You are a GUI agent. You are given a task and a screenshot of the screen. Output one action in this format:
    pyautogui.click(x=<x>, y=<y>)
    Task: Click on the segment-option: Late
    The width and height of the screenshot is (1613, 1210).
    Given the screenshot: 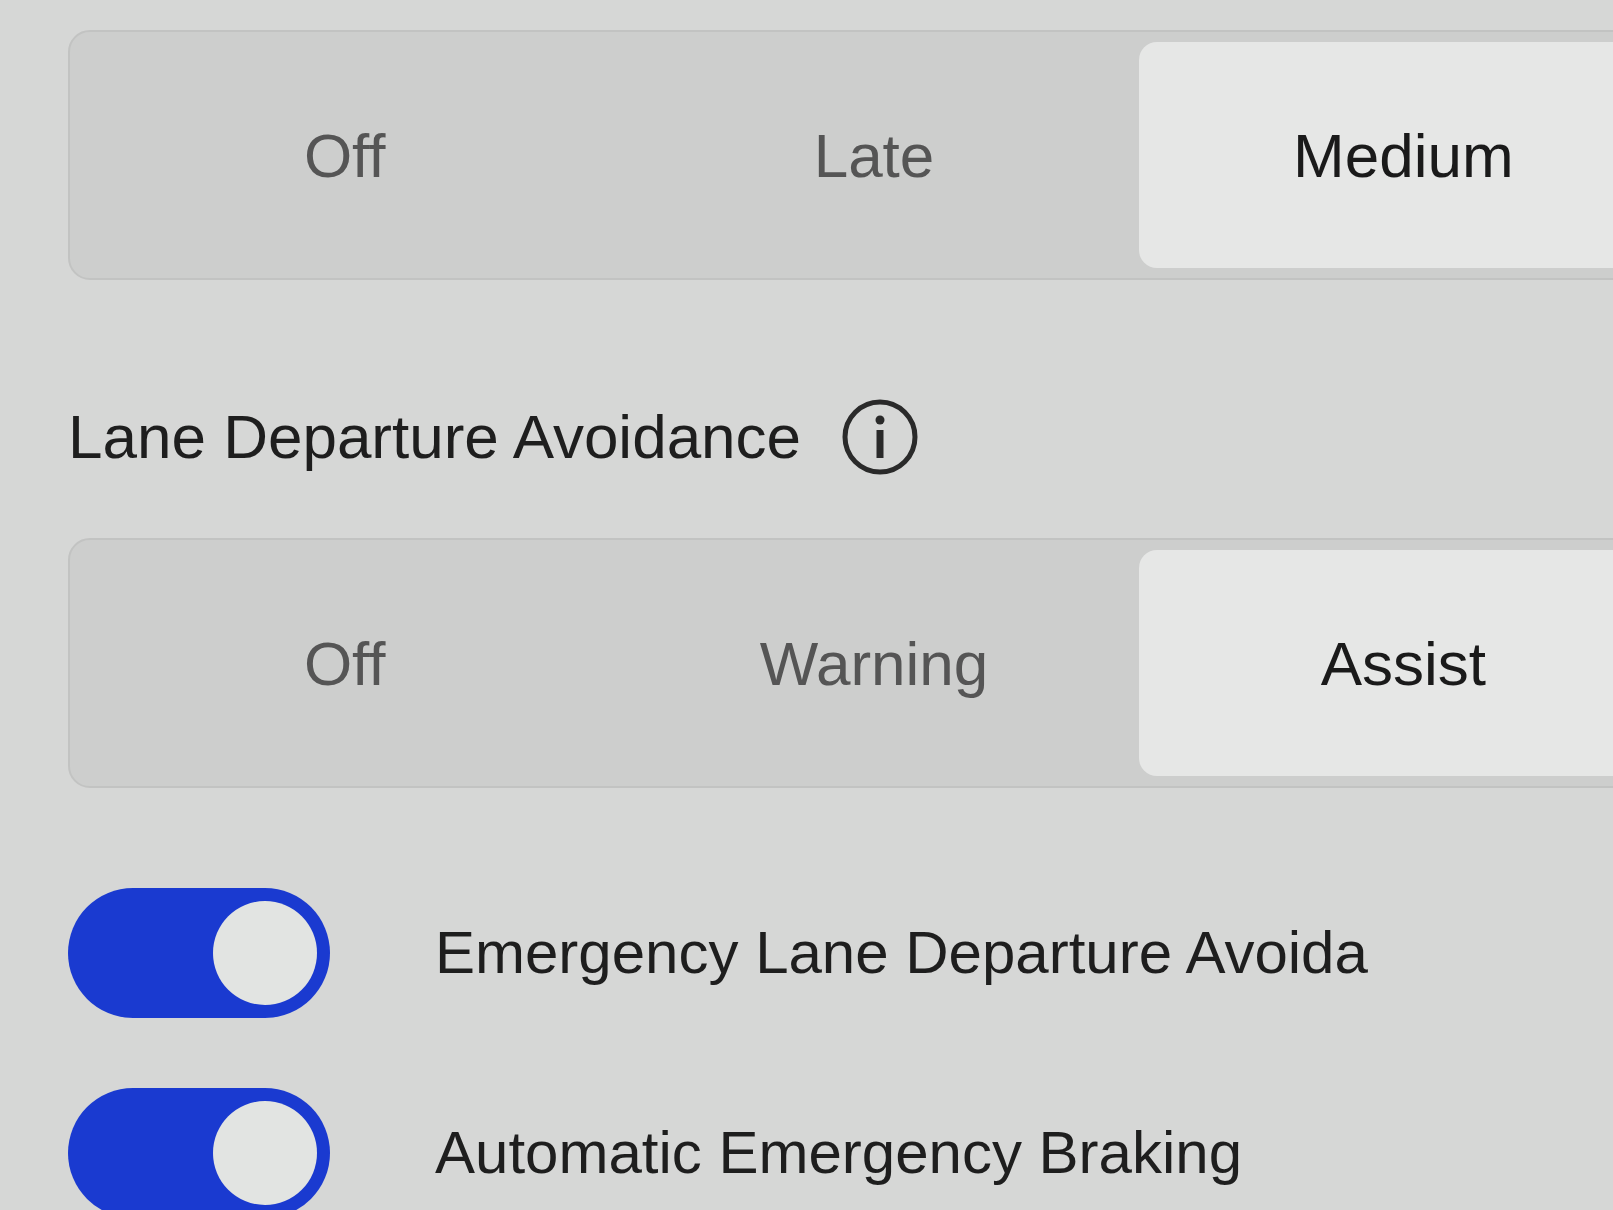 What is the action you would take?
    pyautogui.click(x=874, y=155)
    